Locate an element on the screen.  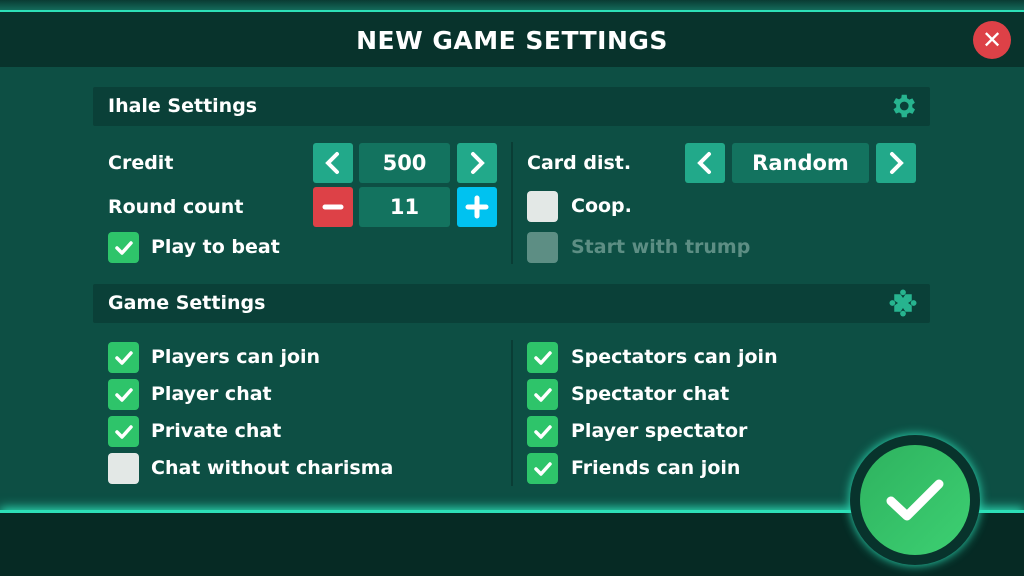
player-spectator-label: Player spectator is located at coordinates (659, 431).